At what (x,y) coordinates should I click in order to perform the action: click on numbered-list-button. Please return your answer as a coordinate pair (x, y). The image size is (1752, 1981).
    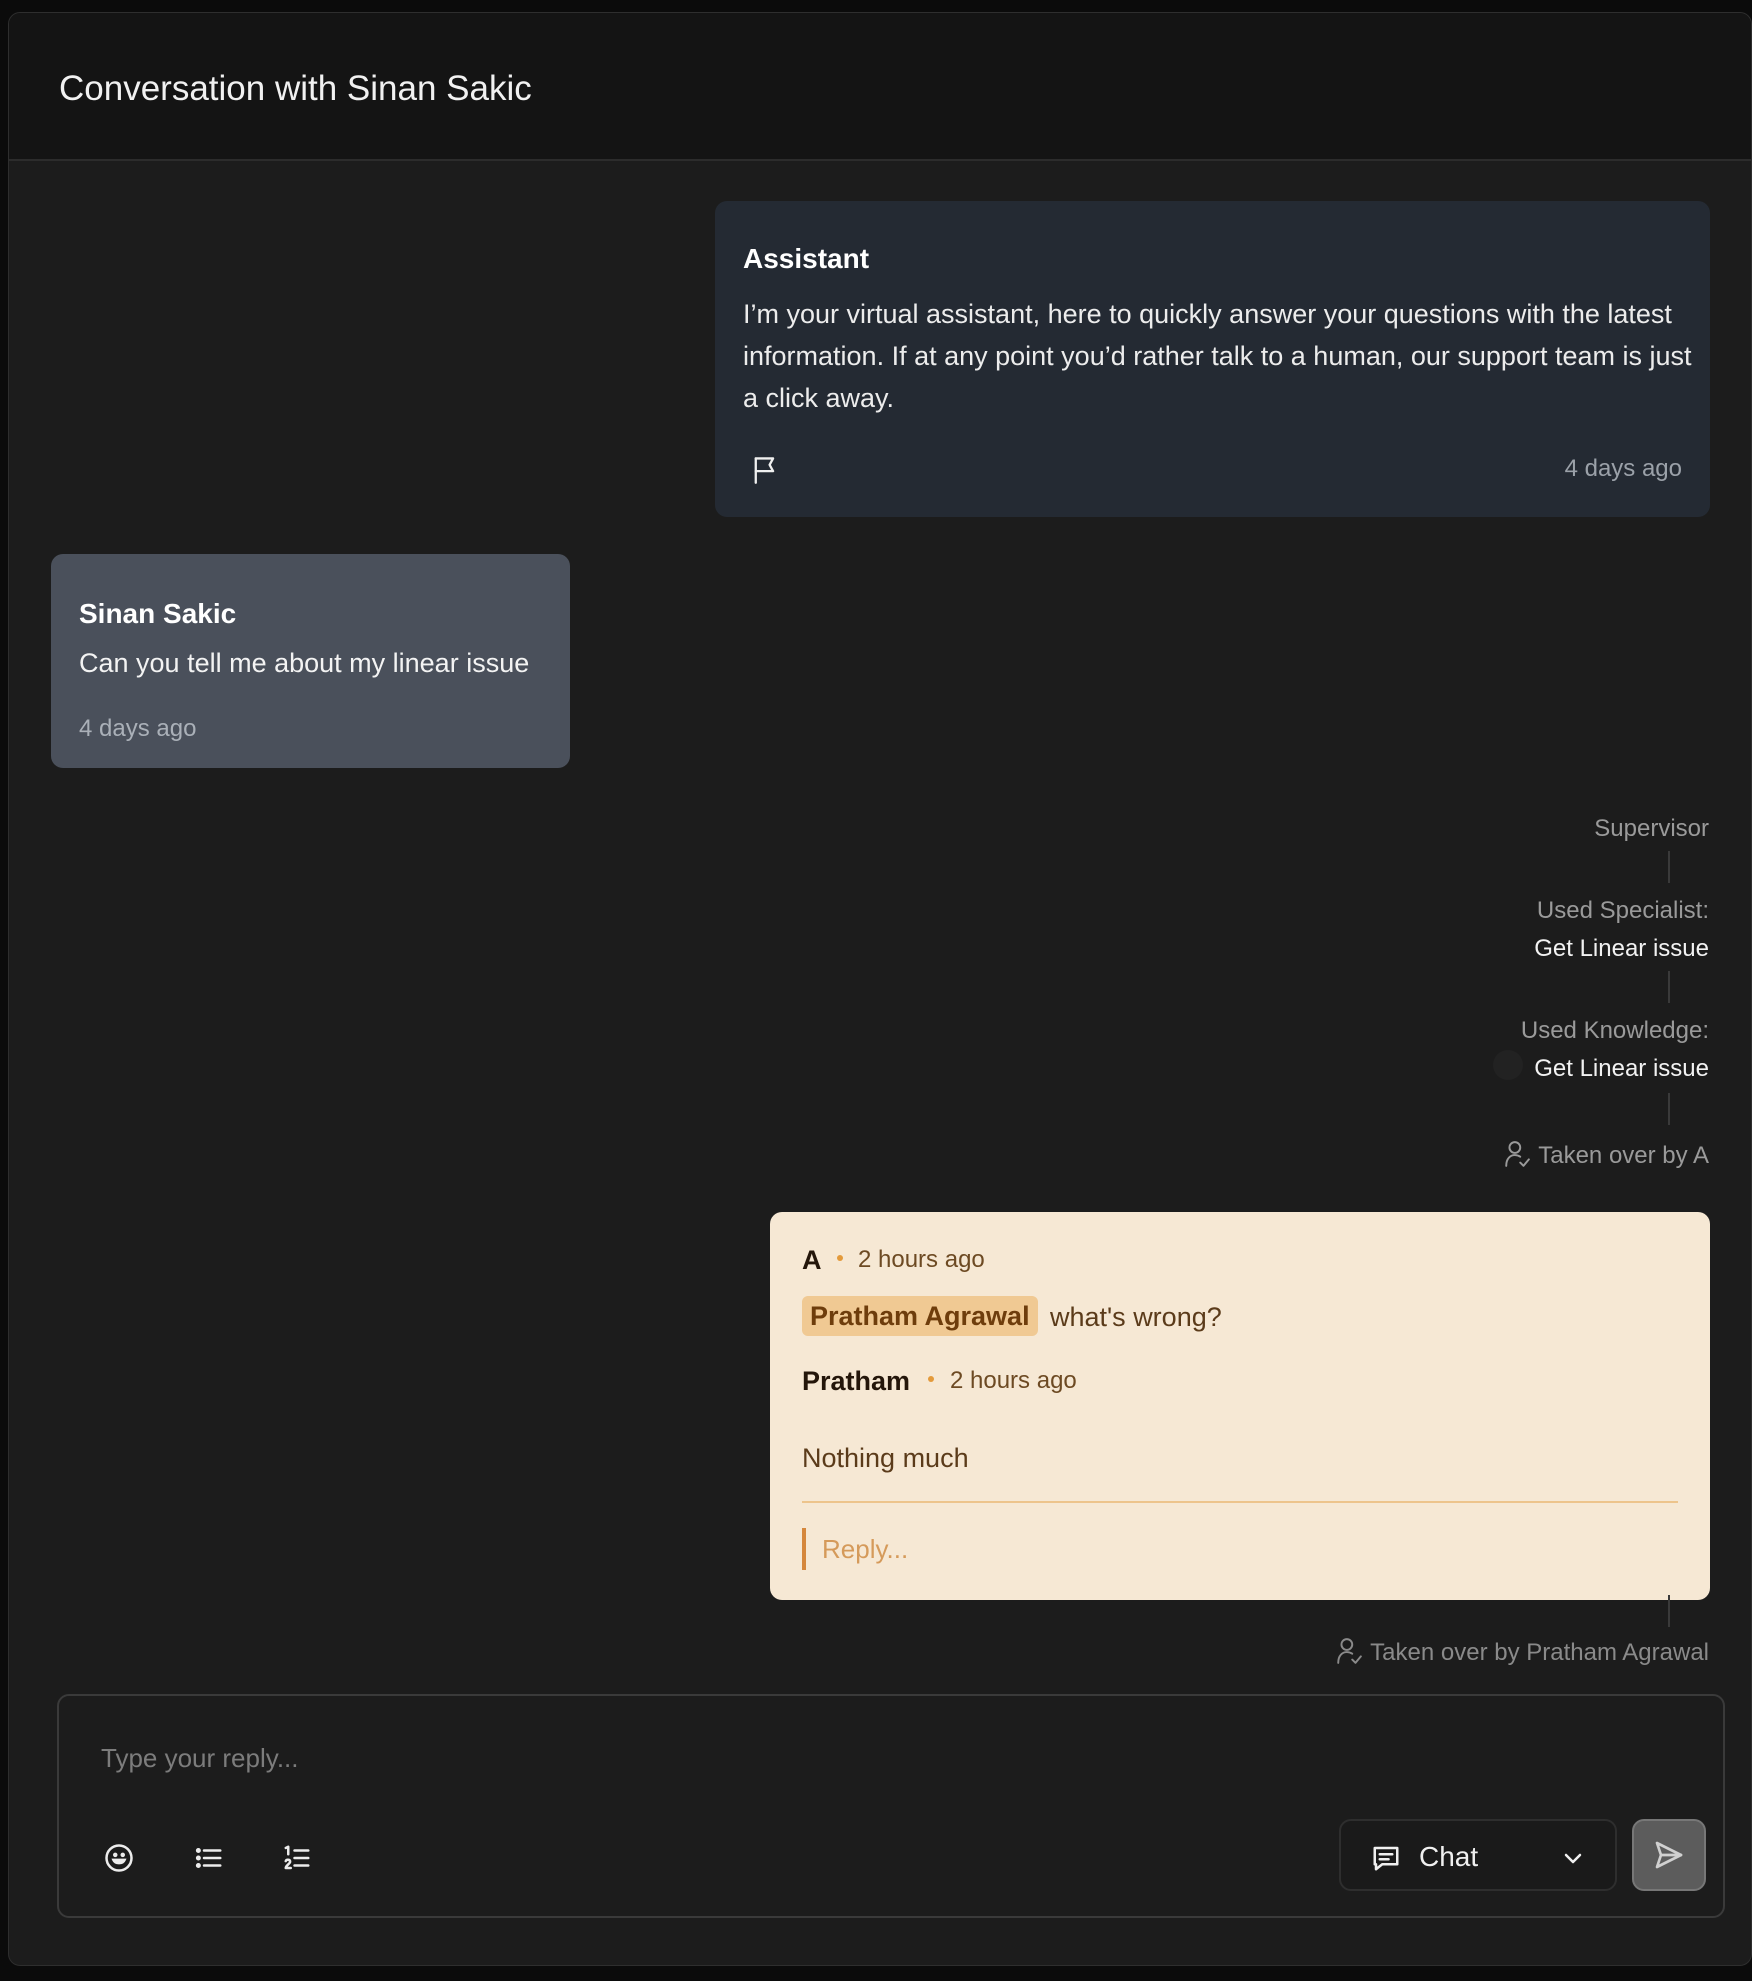
    Looking at the image, I should click on (297, 1858).